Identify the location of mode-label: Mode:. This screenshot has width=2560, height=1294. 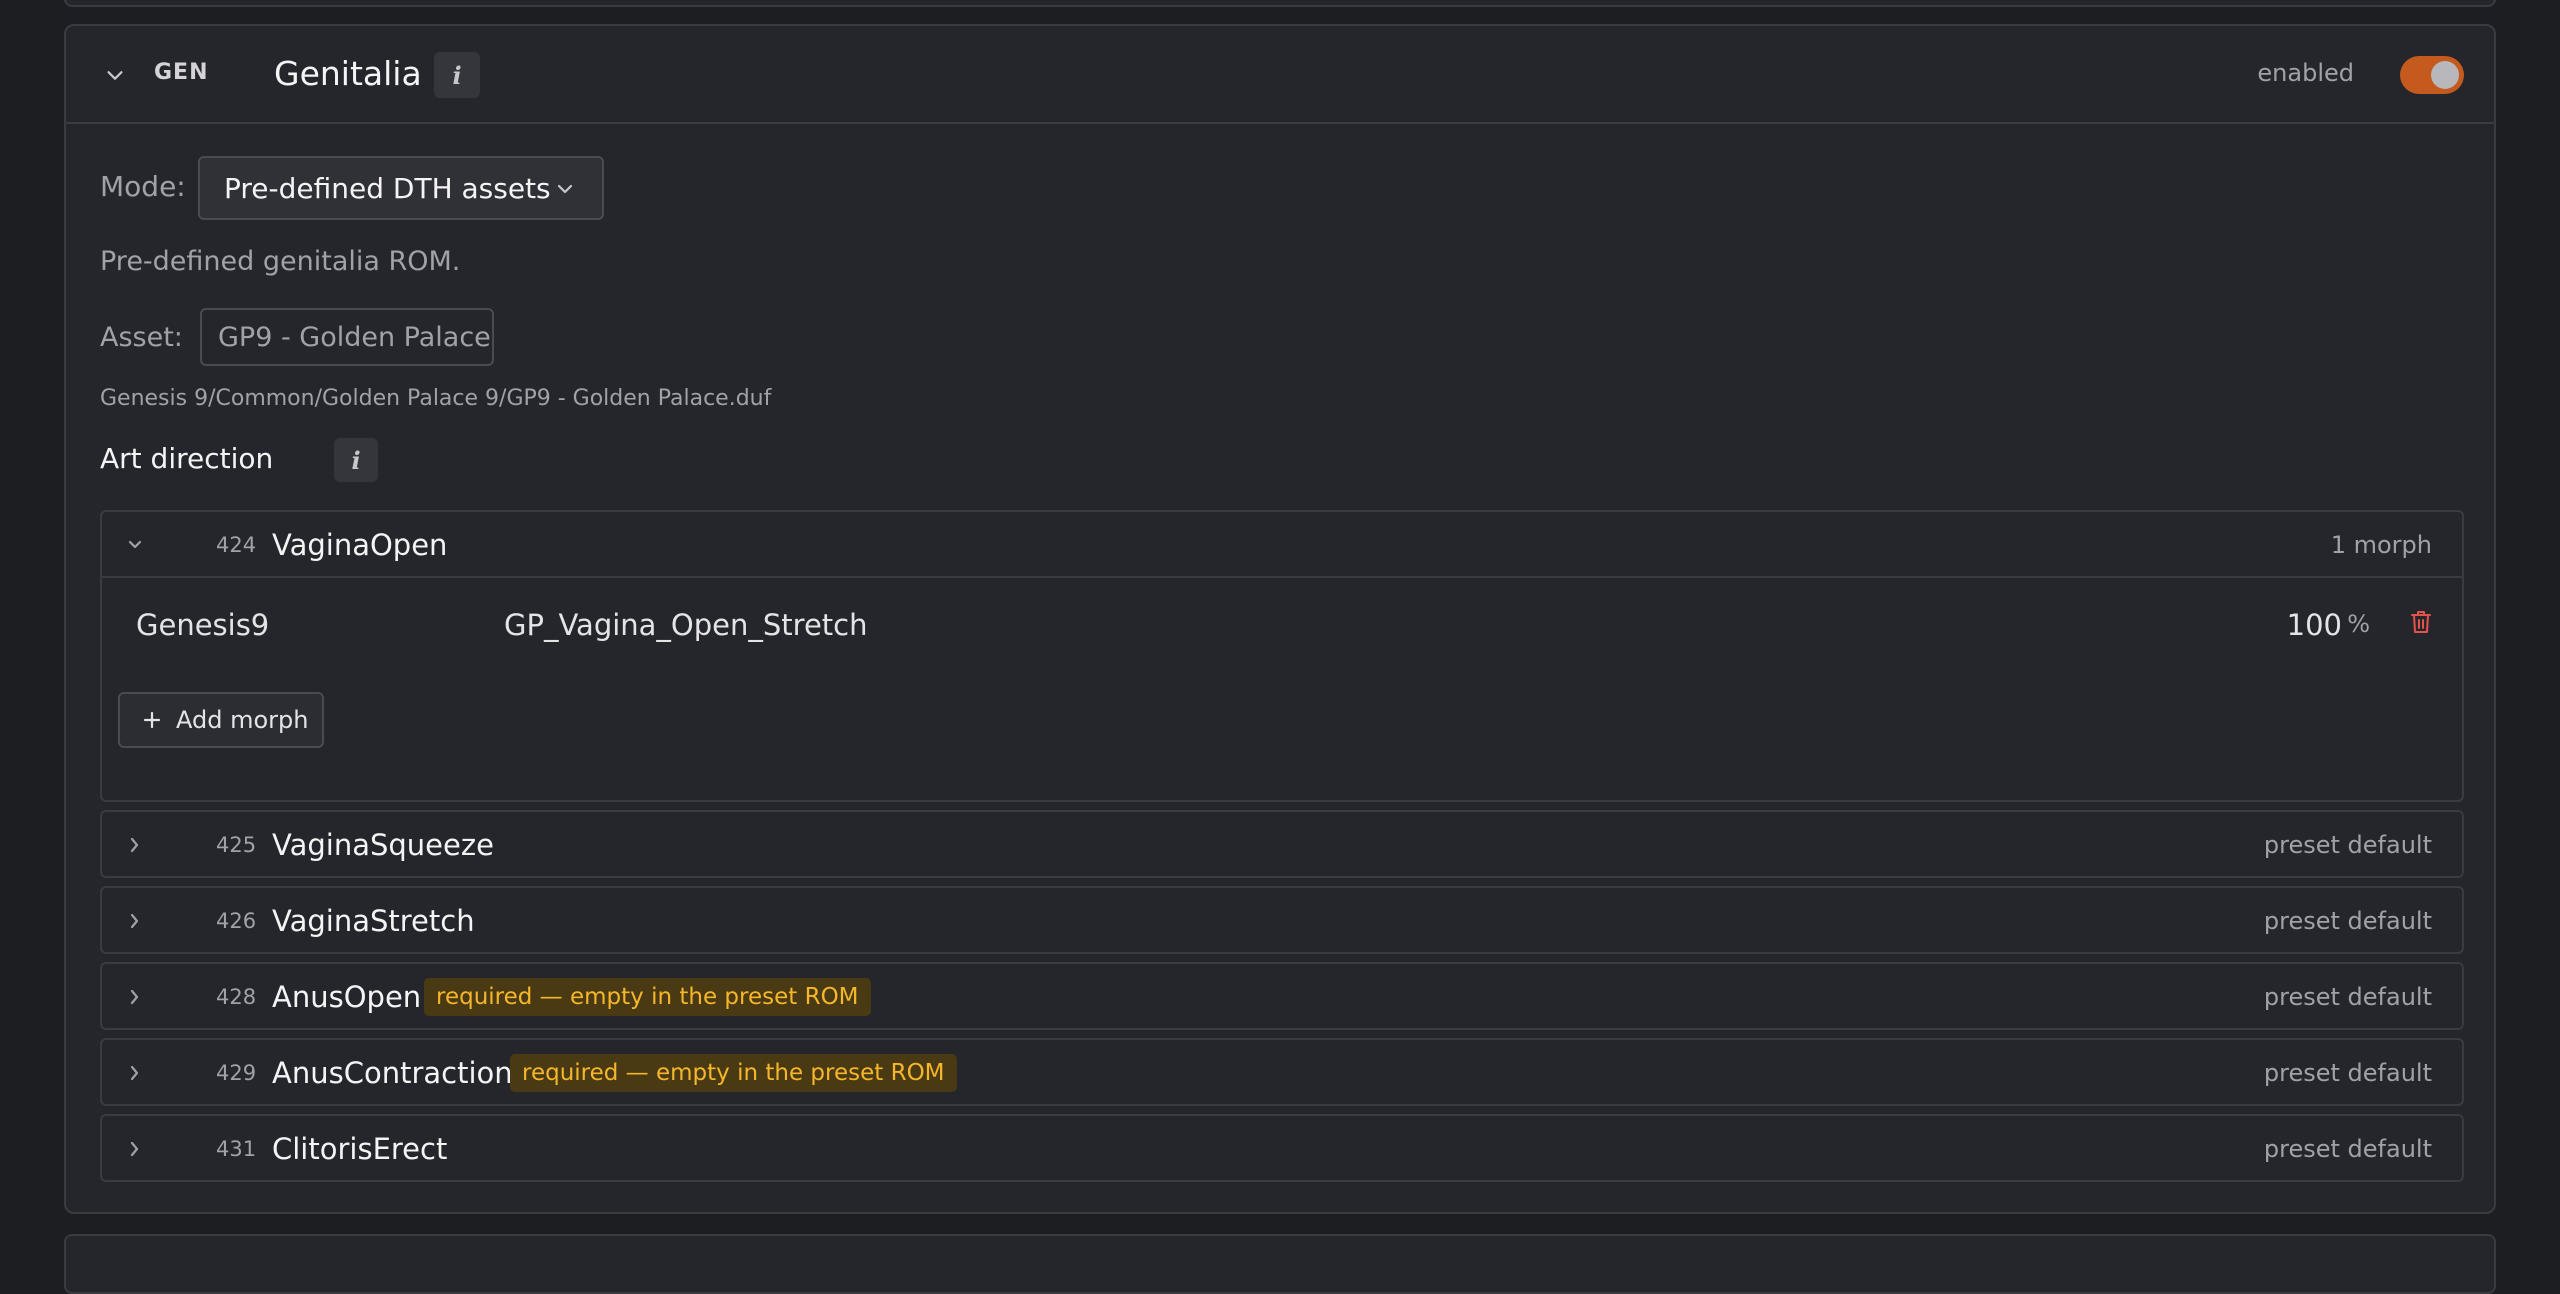
(143, 186).